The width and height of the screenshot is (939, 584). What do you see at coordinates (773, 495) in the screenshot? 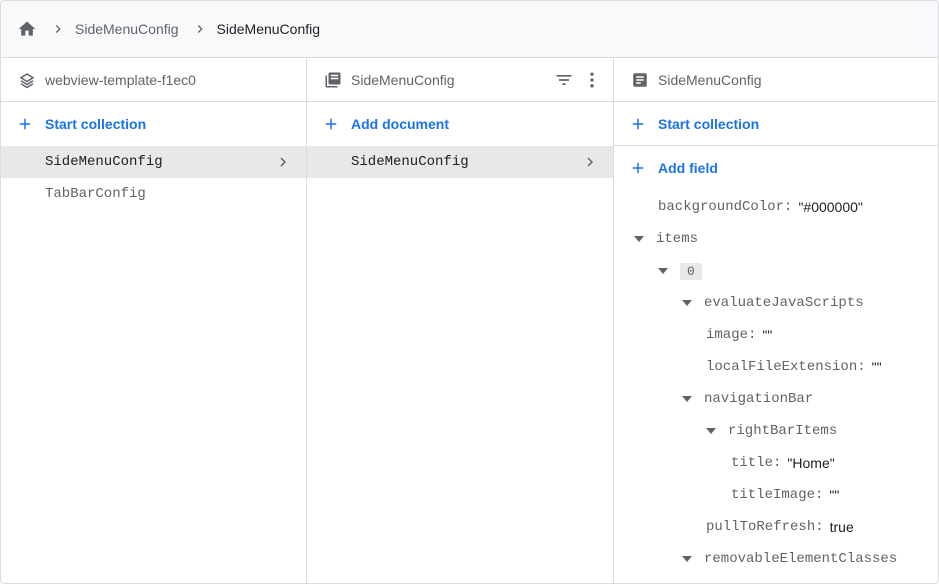
I see `field-key: titleImage` at bounding box center [773, 495].